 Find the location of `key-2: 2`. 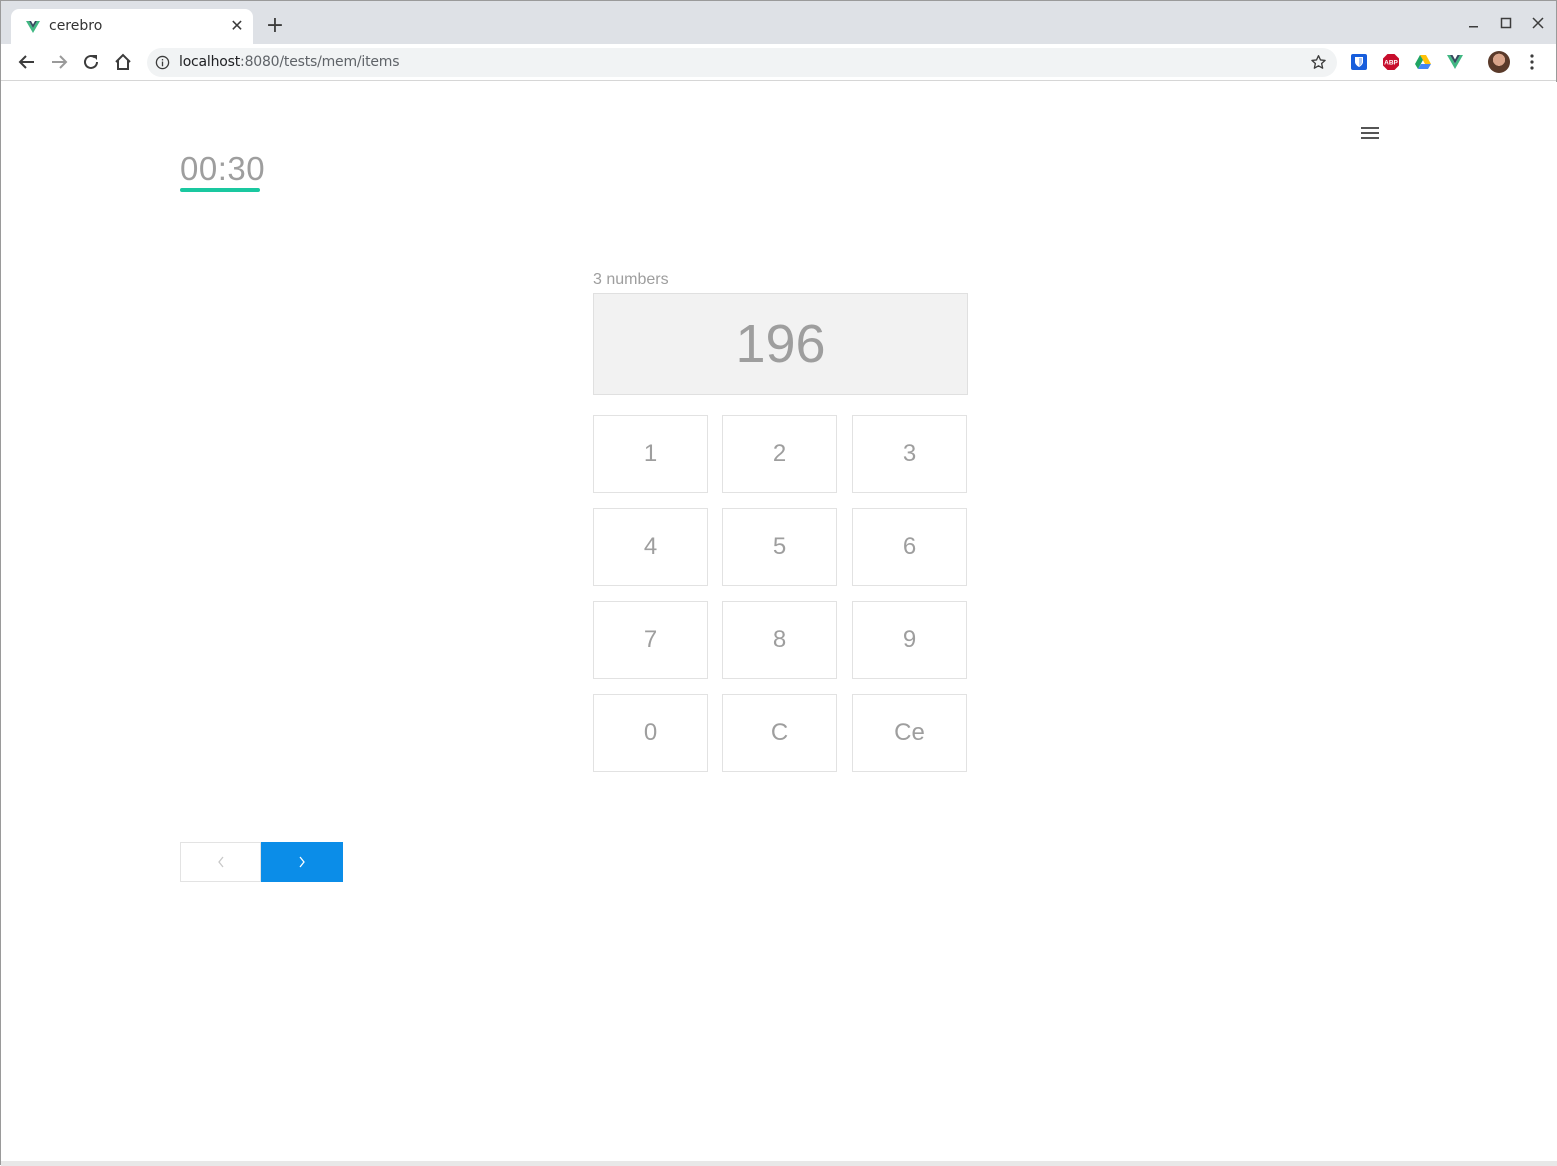

key-2: 2 is located at coordinates (779, 454).